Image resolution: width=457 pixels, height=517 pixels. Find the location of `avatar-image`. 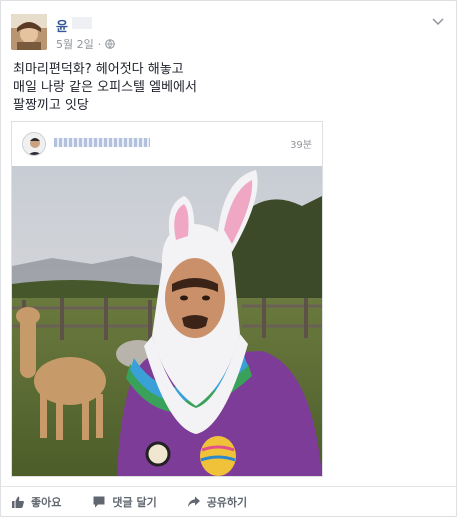

avatar-image is located at coordinates (29, 32).